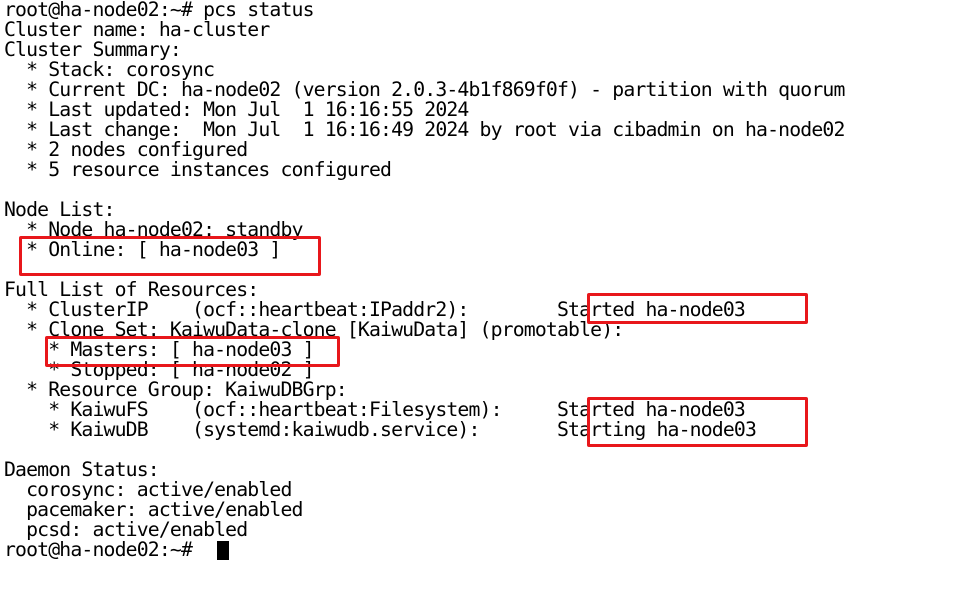  I want to click on terminal-line-cluster-name: Cluster name: ha-cluster, so click(137, 29).